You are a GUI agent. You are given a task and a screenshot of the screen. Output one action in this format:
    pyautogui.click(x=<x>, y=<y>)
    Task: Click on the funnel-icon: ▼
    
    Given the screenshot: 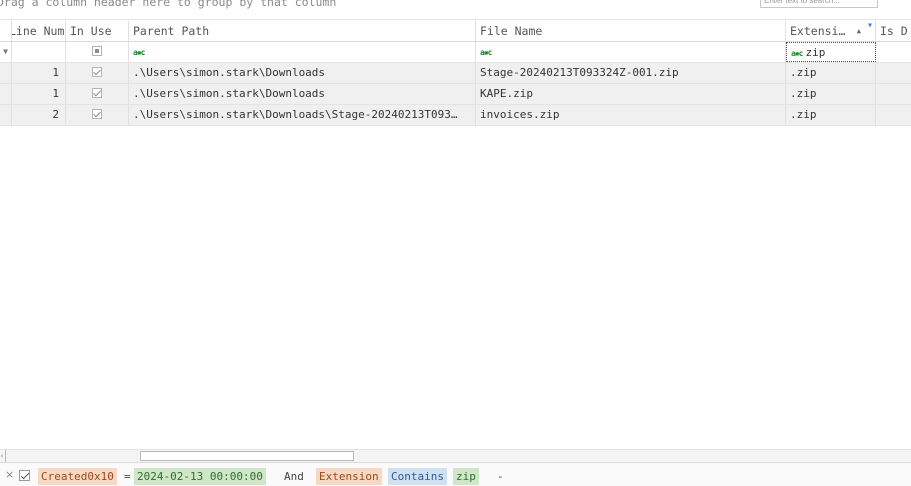 What is the action you would take?
    pyautogui.click(x=6, y=52)
    